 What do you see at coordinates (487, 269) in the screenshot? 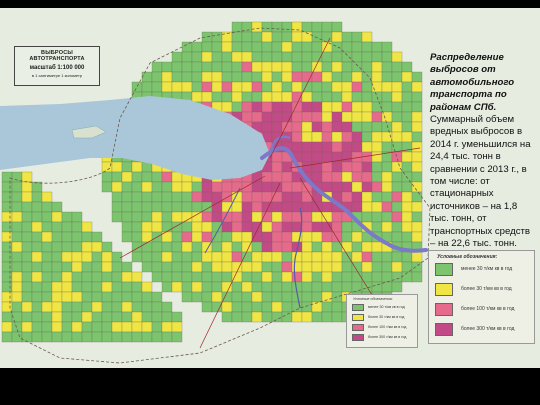
I see `legend-label: менее 30 т/км кв в год` at bounding box center [487, 269].